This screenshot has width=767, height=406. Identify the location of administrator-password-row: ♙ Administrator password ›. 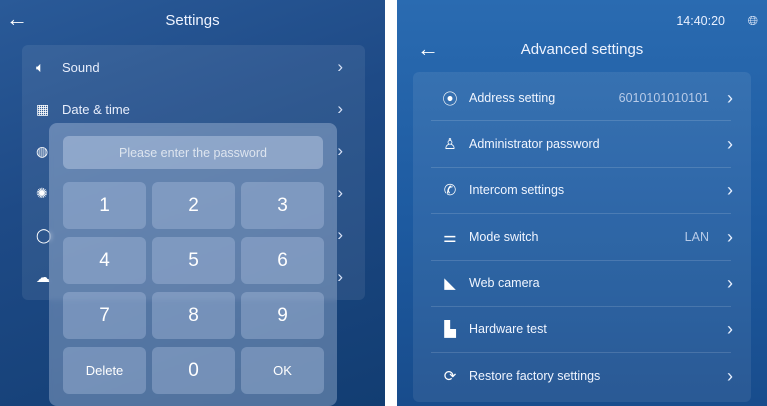
(582, 144).